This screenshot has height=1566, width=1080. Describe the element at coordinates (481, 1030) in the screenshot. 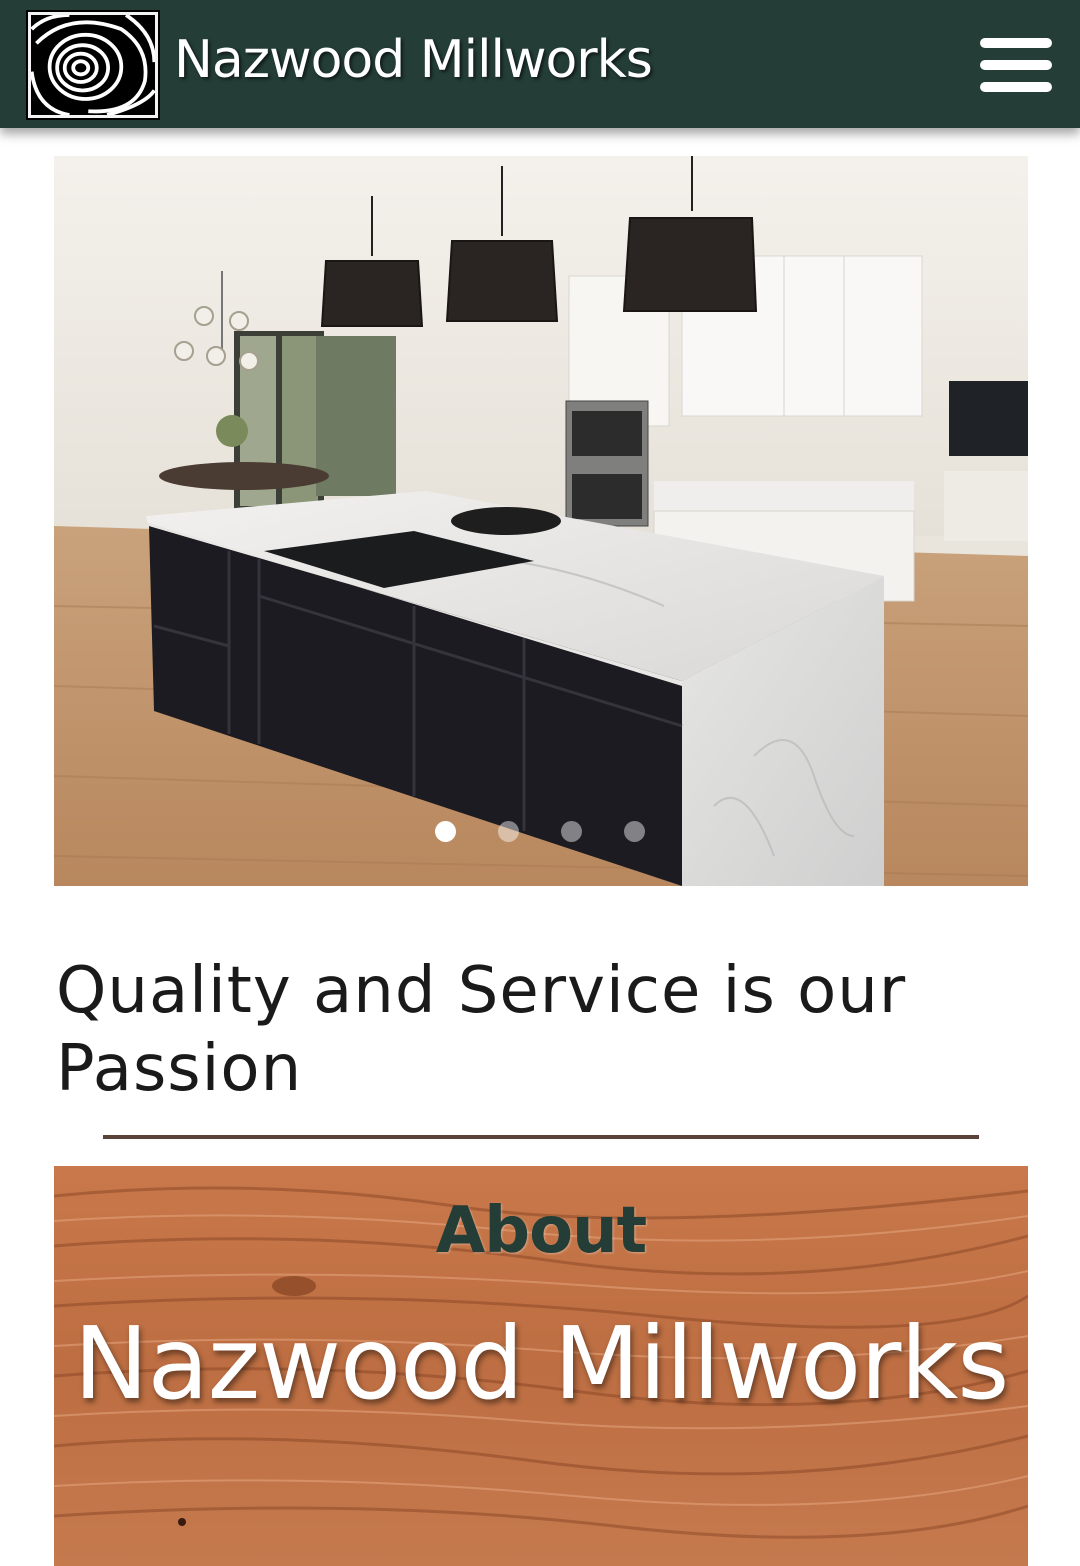

I see `tagline-heading: Quality and Service is our Passion` at that location.